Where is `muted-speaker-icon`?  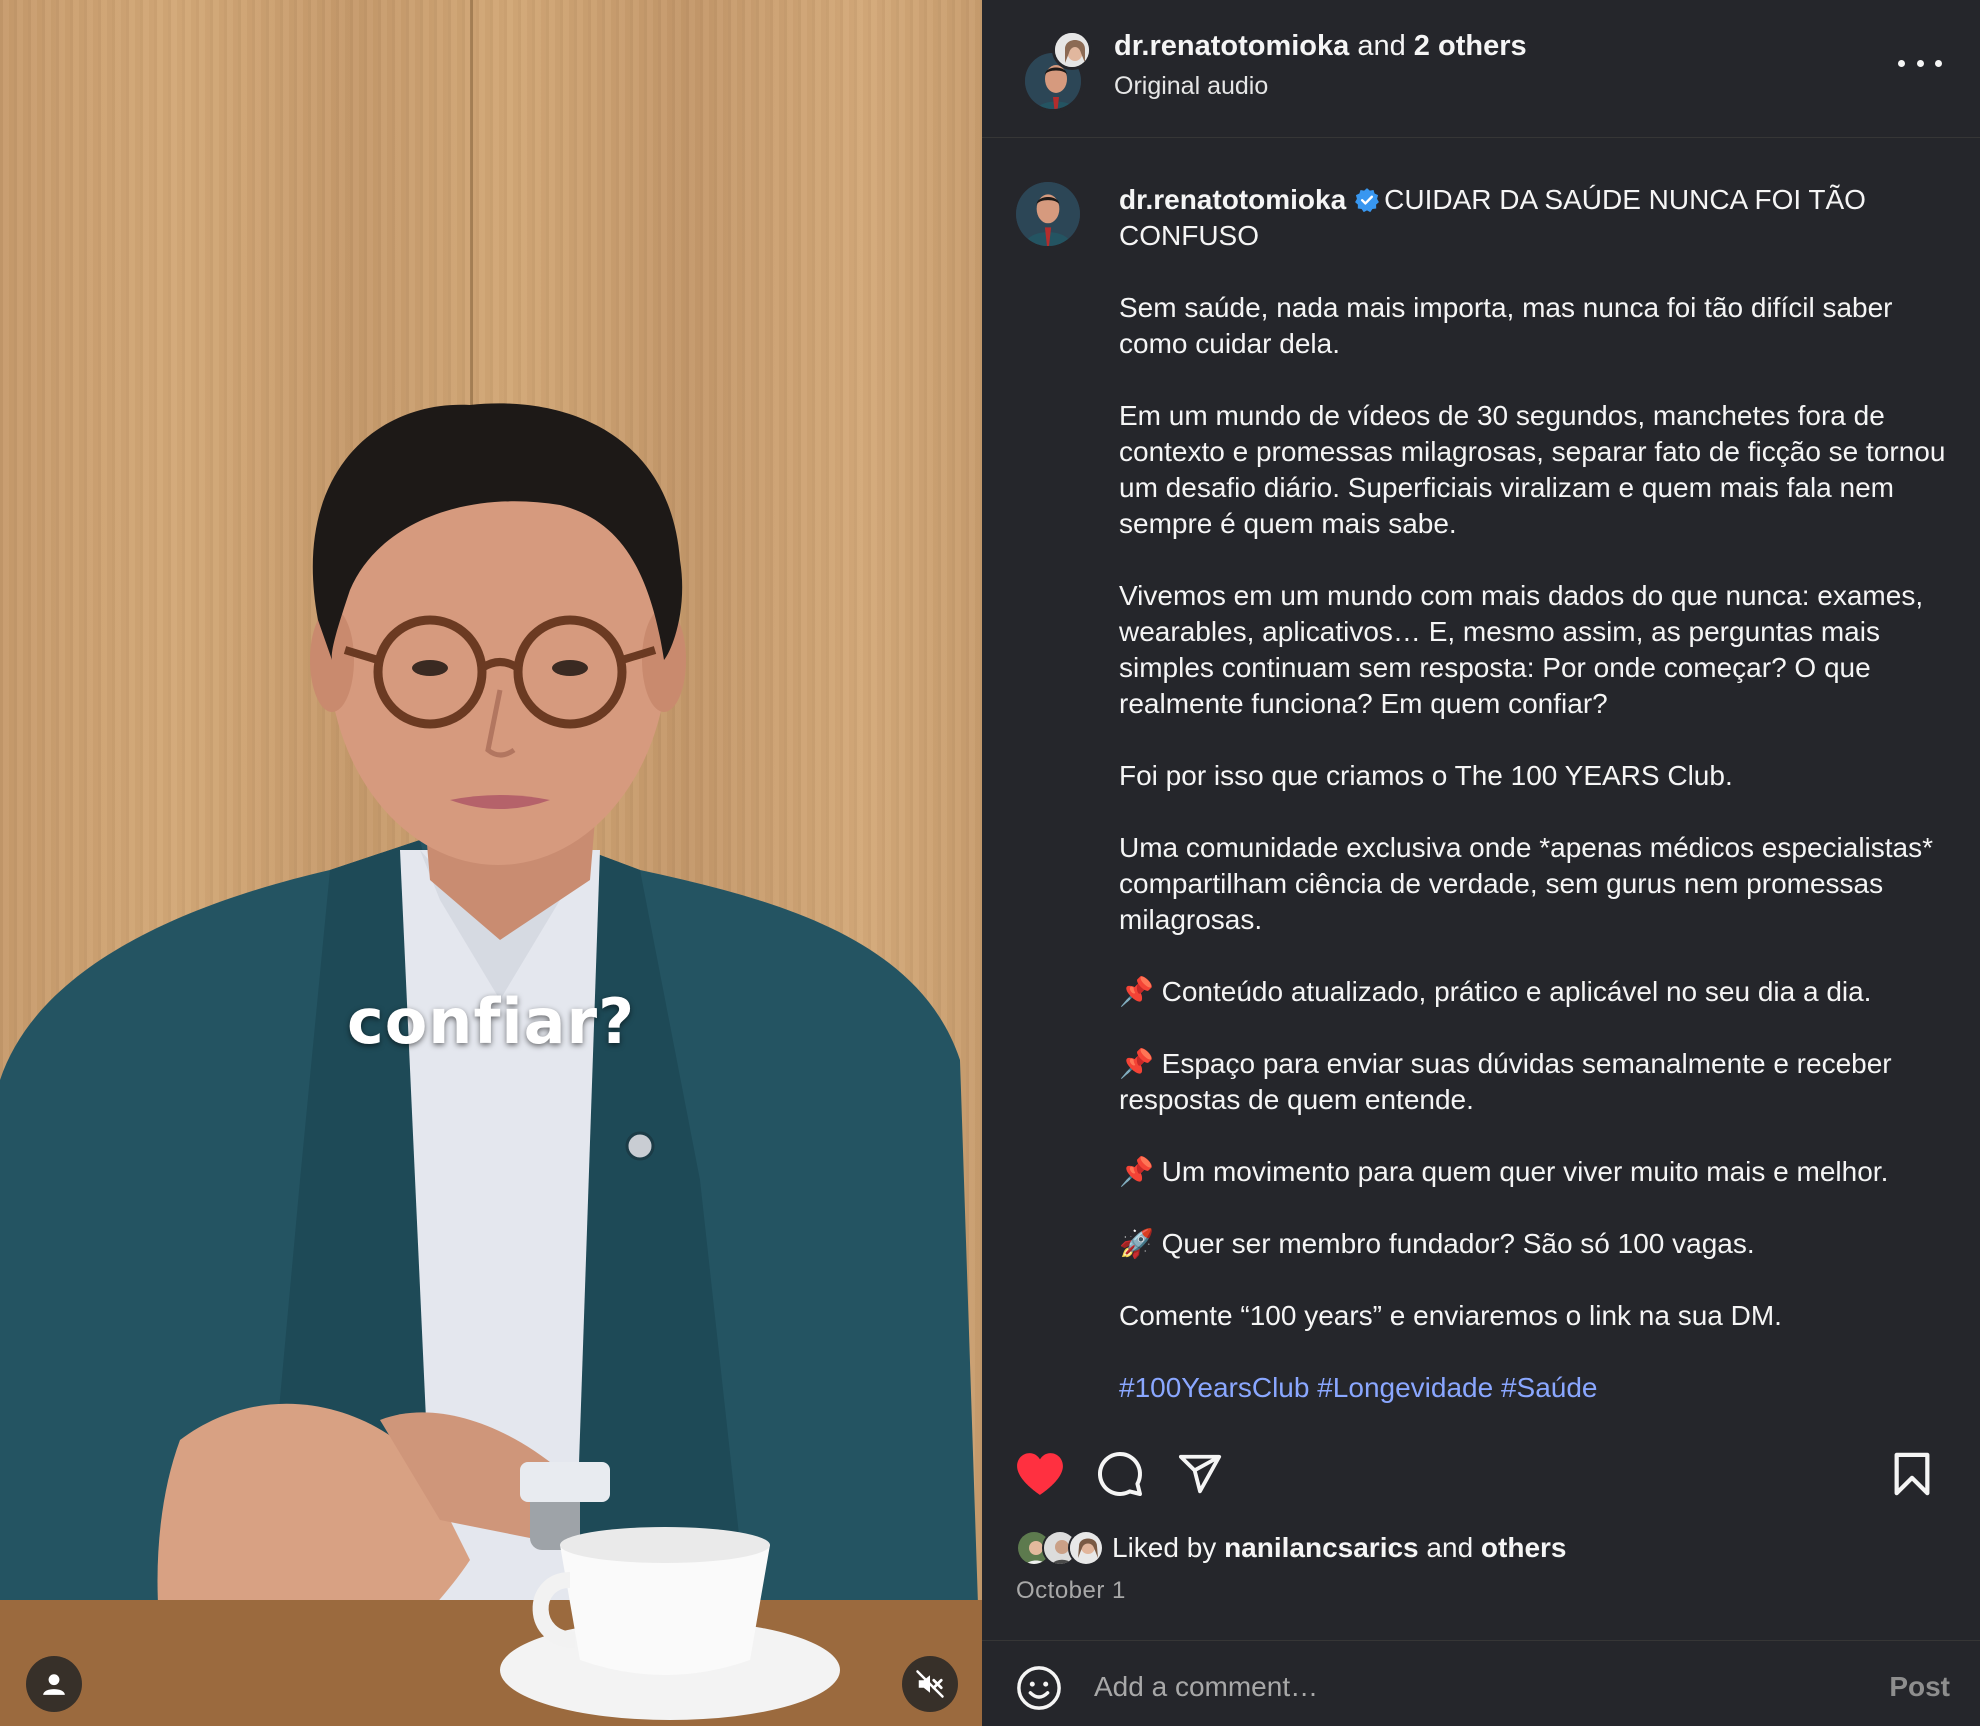
muted-speaker-icon is located at coordinates (930, 1684).